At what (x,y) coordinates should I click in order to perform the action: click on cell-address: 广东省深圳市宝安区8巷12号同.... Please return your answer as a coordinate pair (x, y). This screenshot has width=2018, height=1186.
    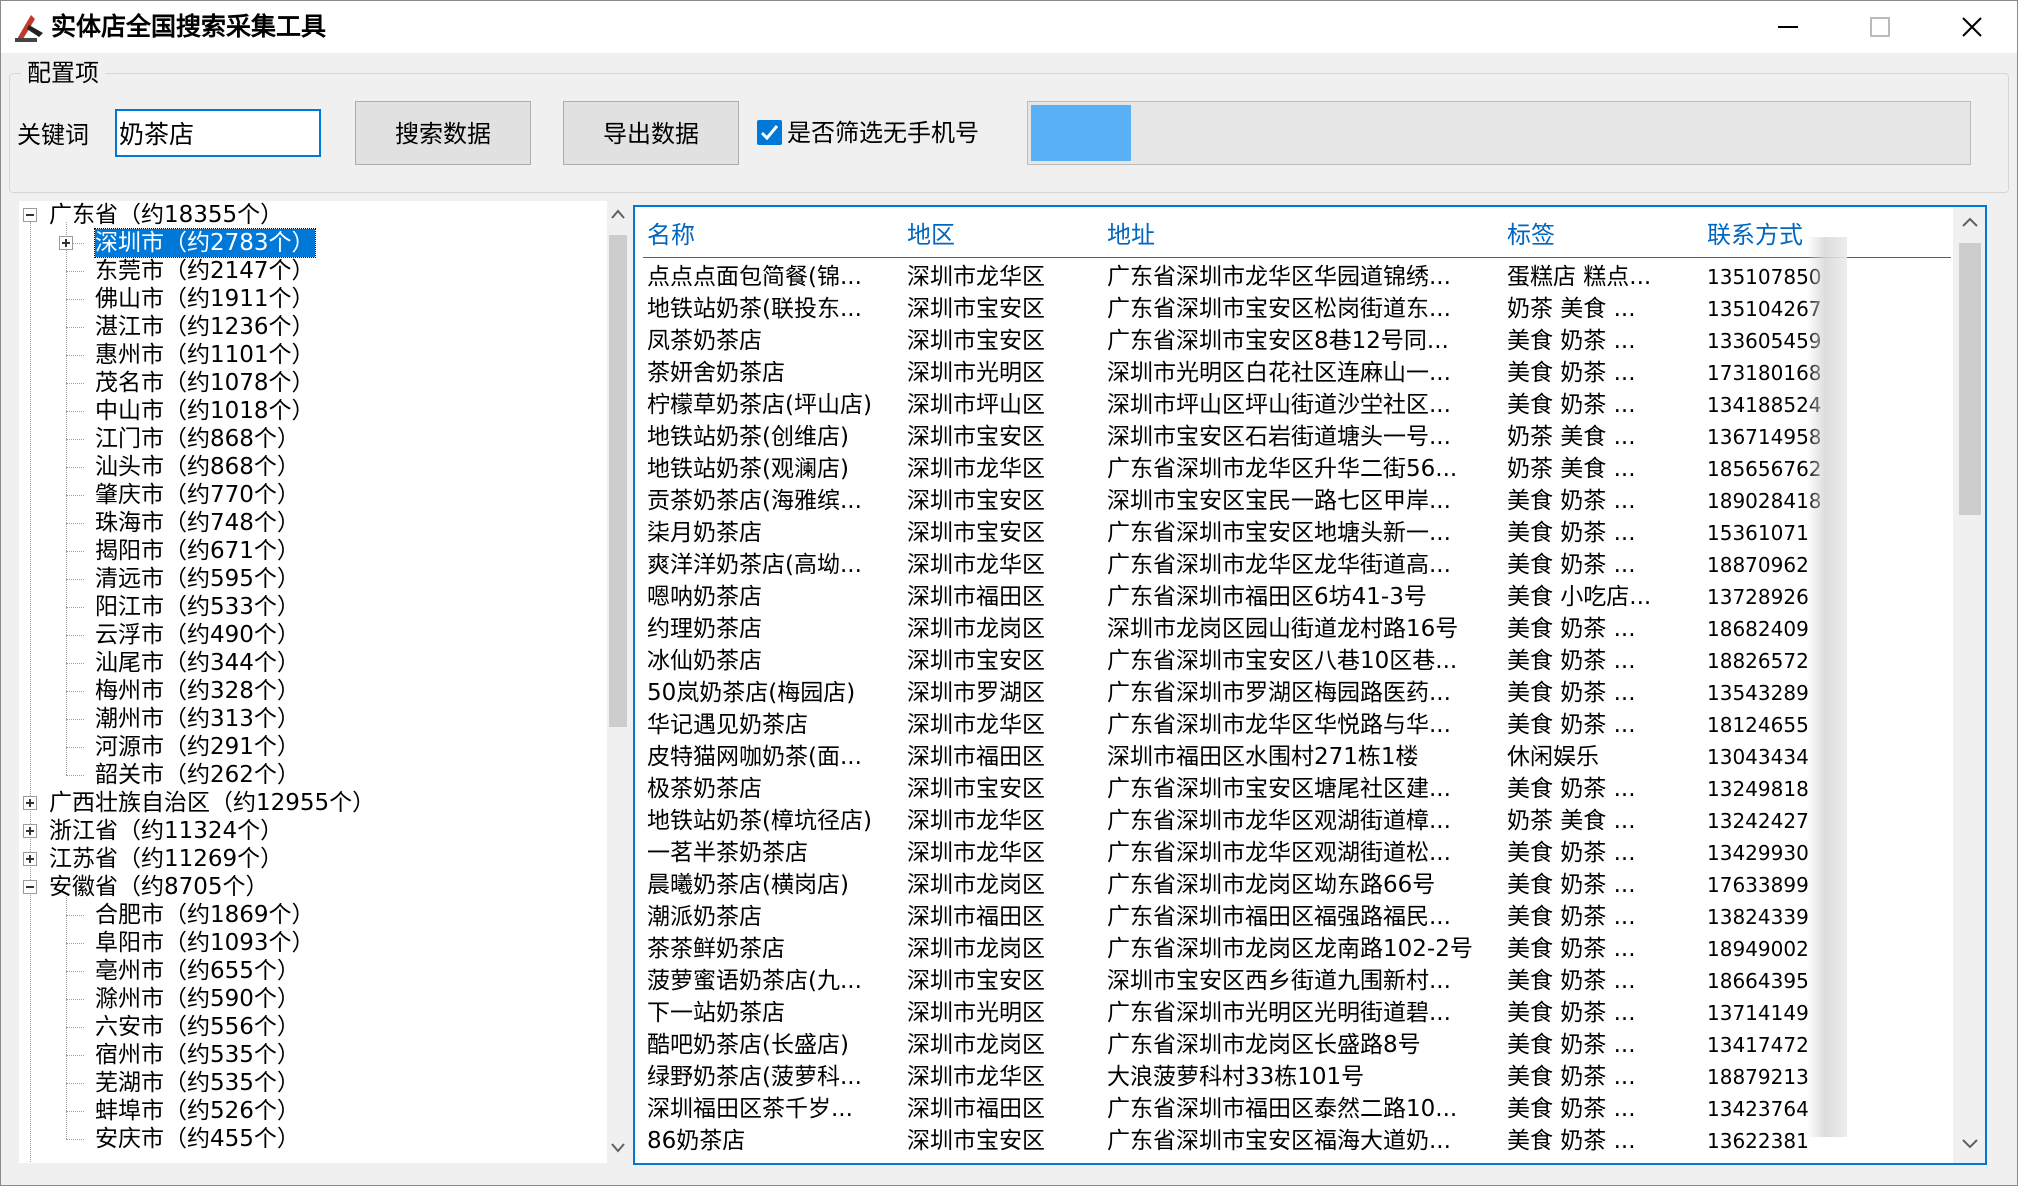
    Looking at the image, I should click on (1278, 341).